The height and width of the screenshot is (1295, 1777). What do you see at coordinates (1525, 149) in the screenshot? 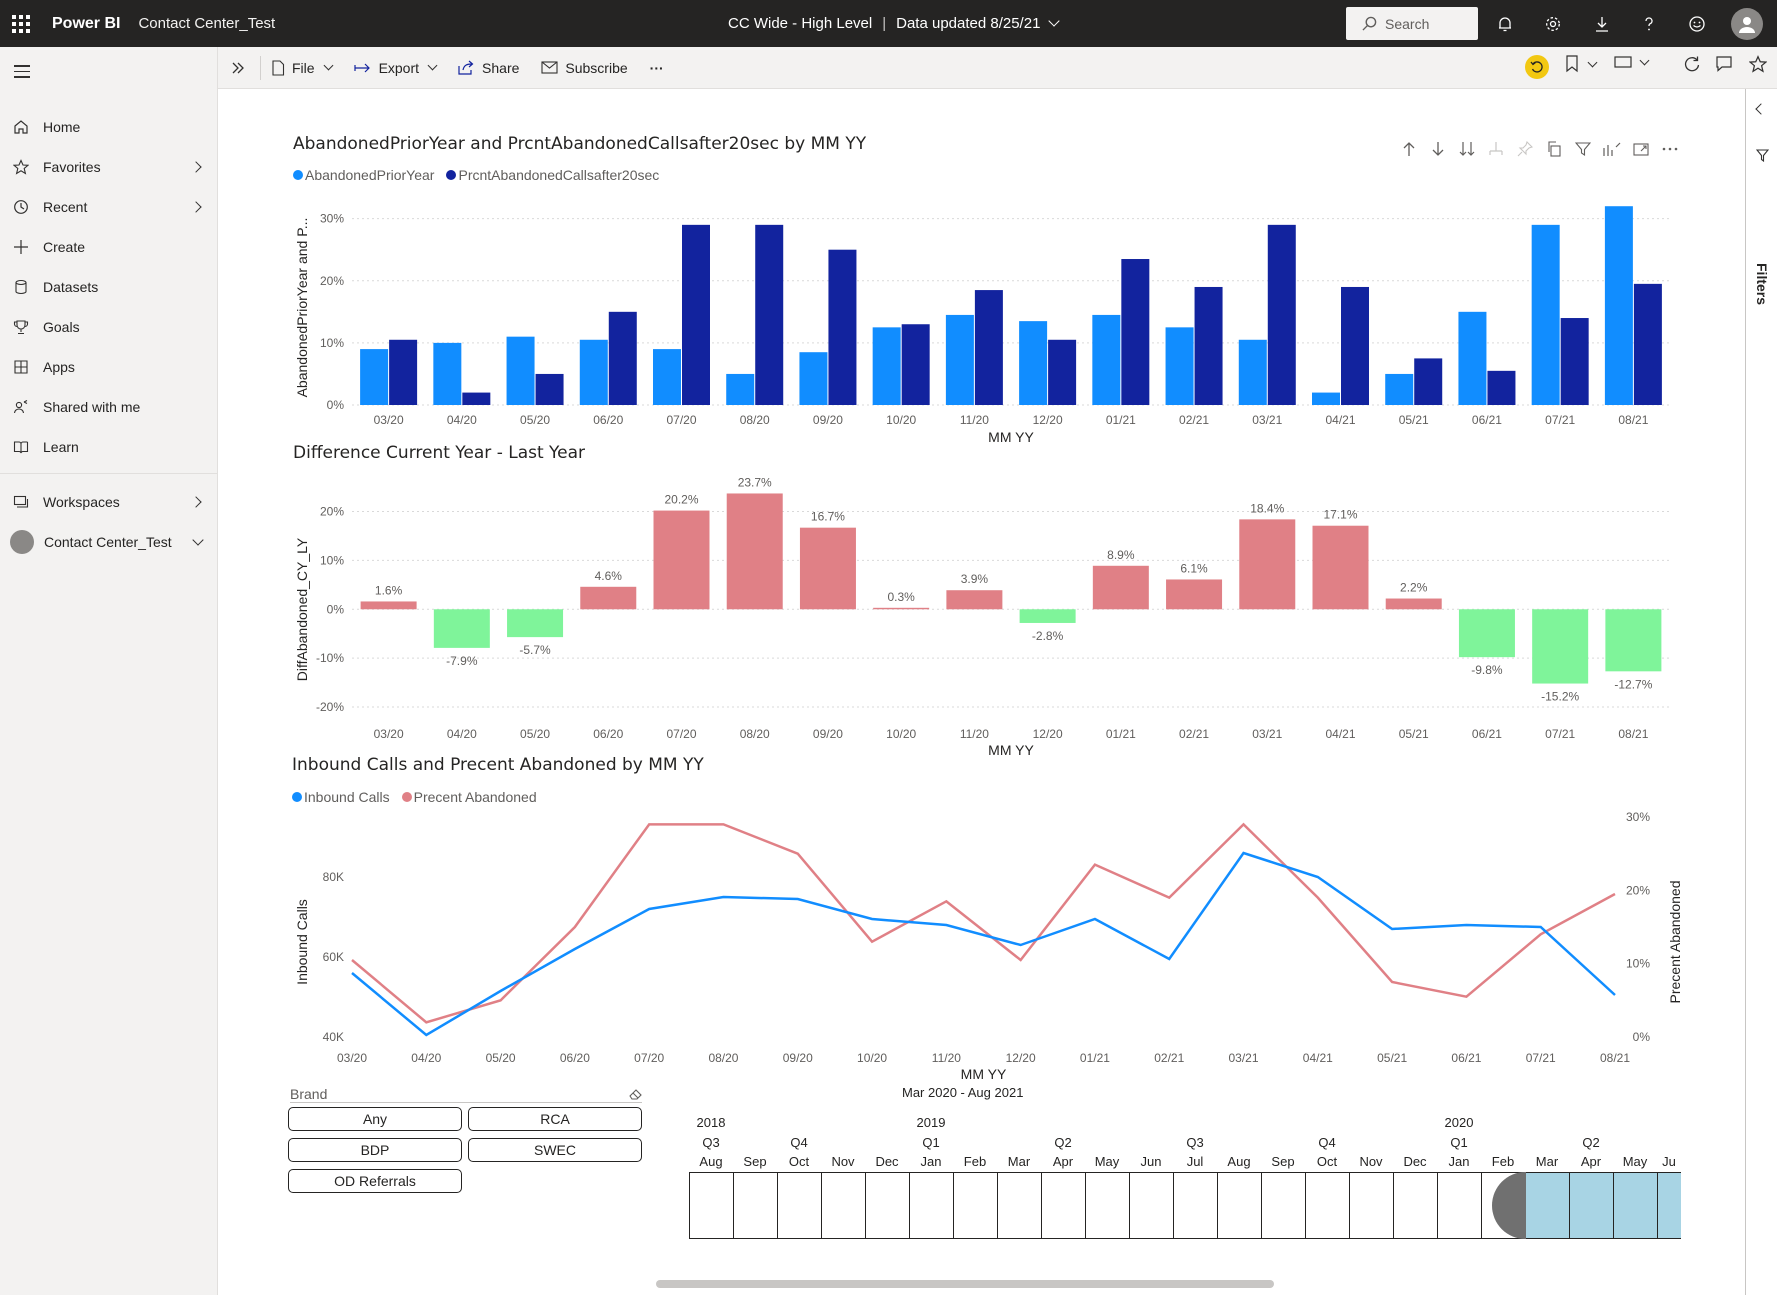
I see `pin-icon` at bounding box center [1525, 149].